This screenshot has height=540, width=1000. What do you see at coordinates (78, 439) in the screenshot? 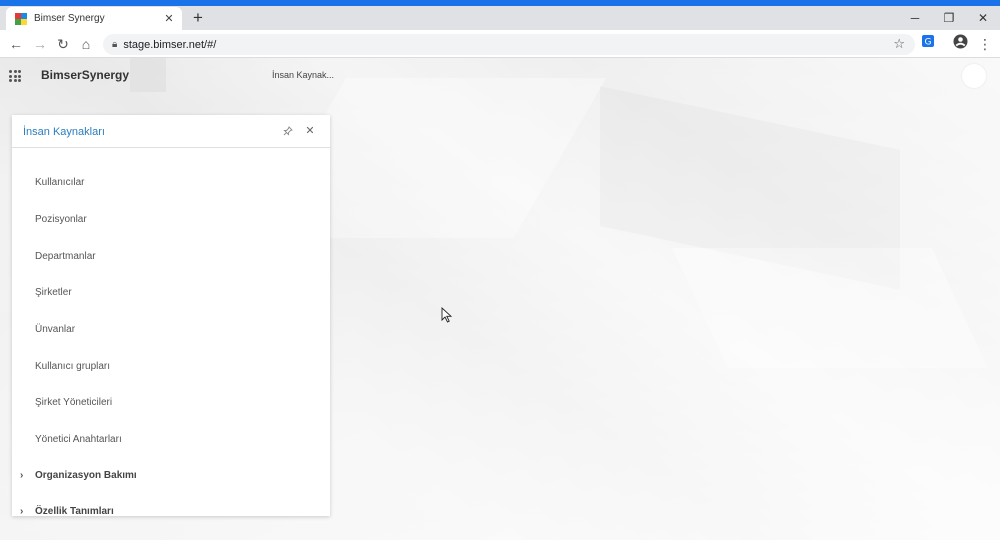
I see `menu-item-yonetici-anahtarlari: Yönetici Anahtarları` at bounding box center [78, 439].